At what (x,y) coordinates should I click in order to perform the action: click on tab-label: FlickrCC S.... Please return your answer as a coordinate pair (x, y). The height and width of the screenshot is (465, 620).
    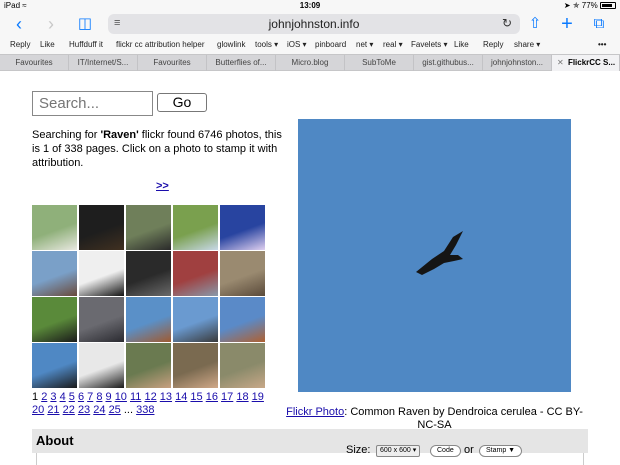
    Looking at the image, I should click on (591, 62).